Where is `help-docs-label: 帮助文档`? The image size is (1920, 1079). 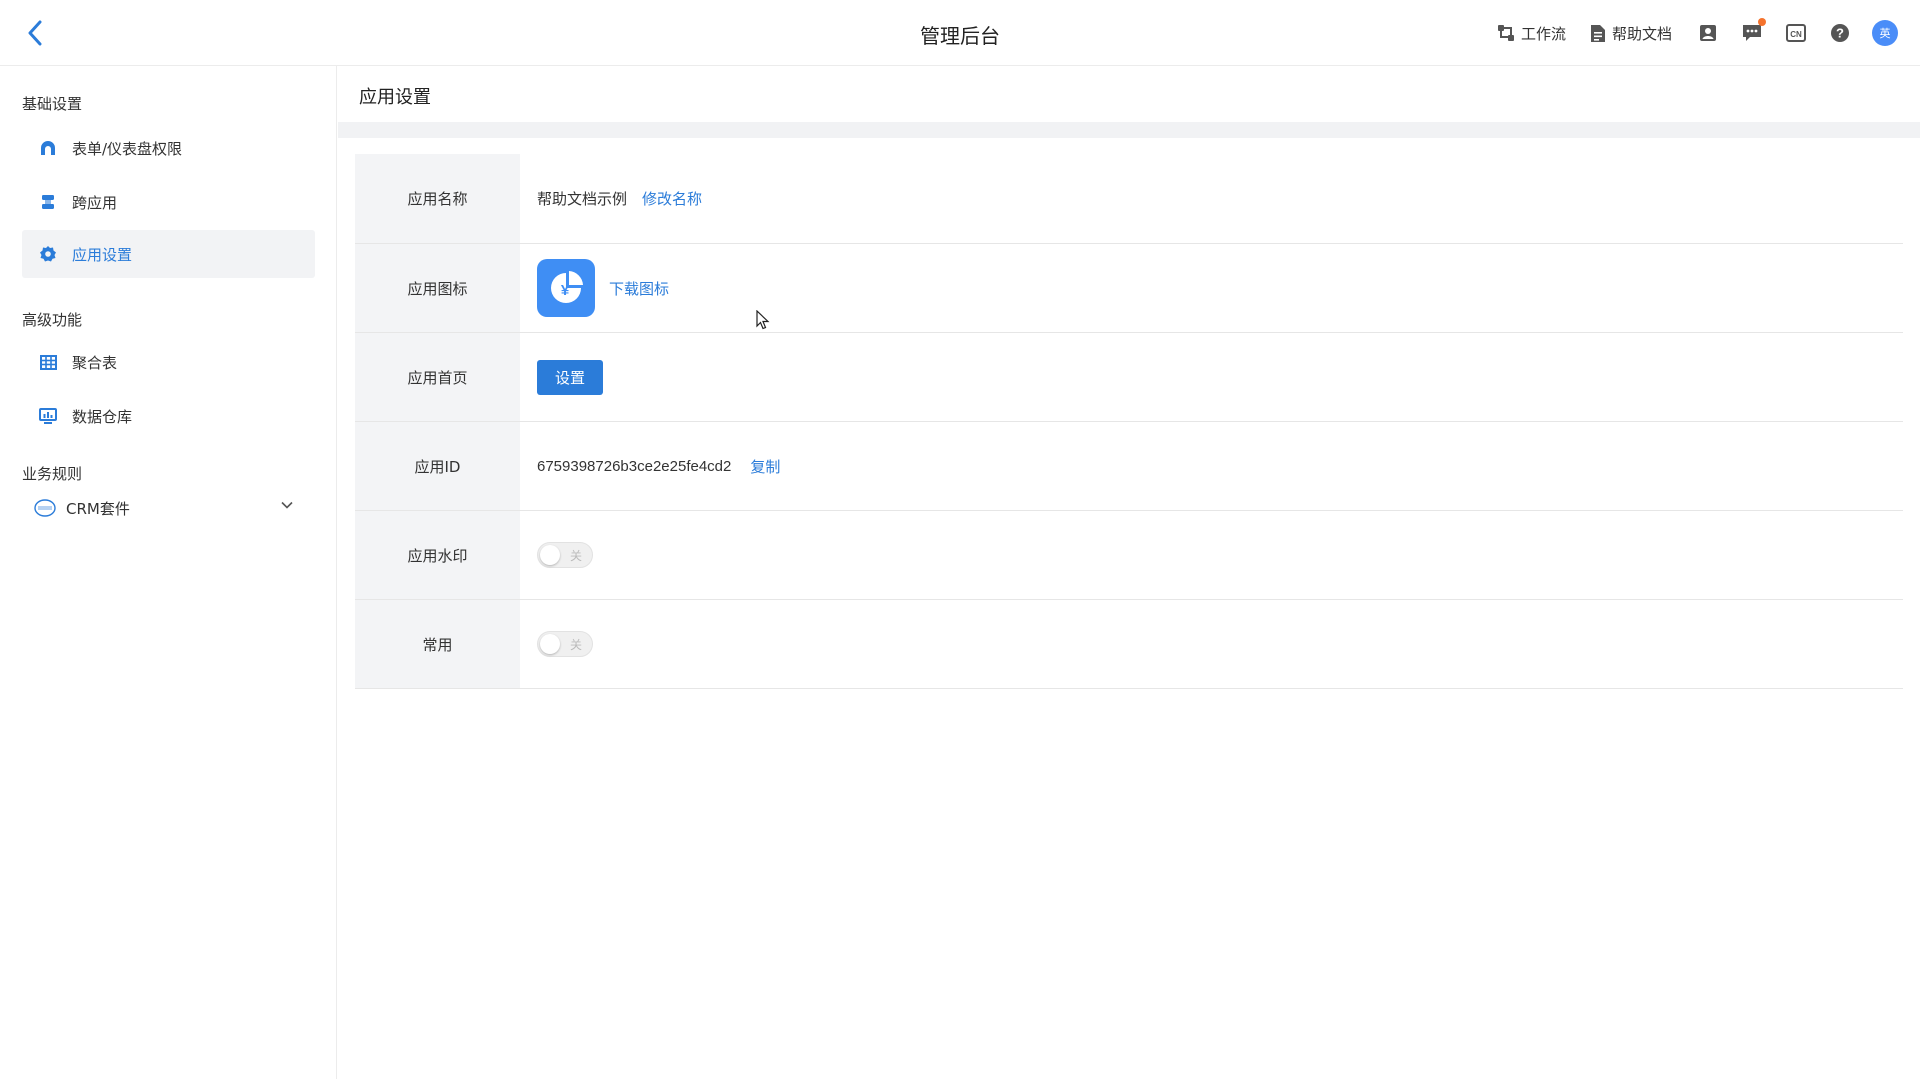 help-docs-label: 帮助文档 is located at coordinates (1641, 33).